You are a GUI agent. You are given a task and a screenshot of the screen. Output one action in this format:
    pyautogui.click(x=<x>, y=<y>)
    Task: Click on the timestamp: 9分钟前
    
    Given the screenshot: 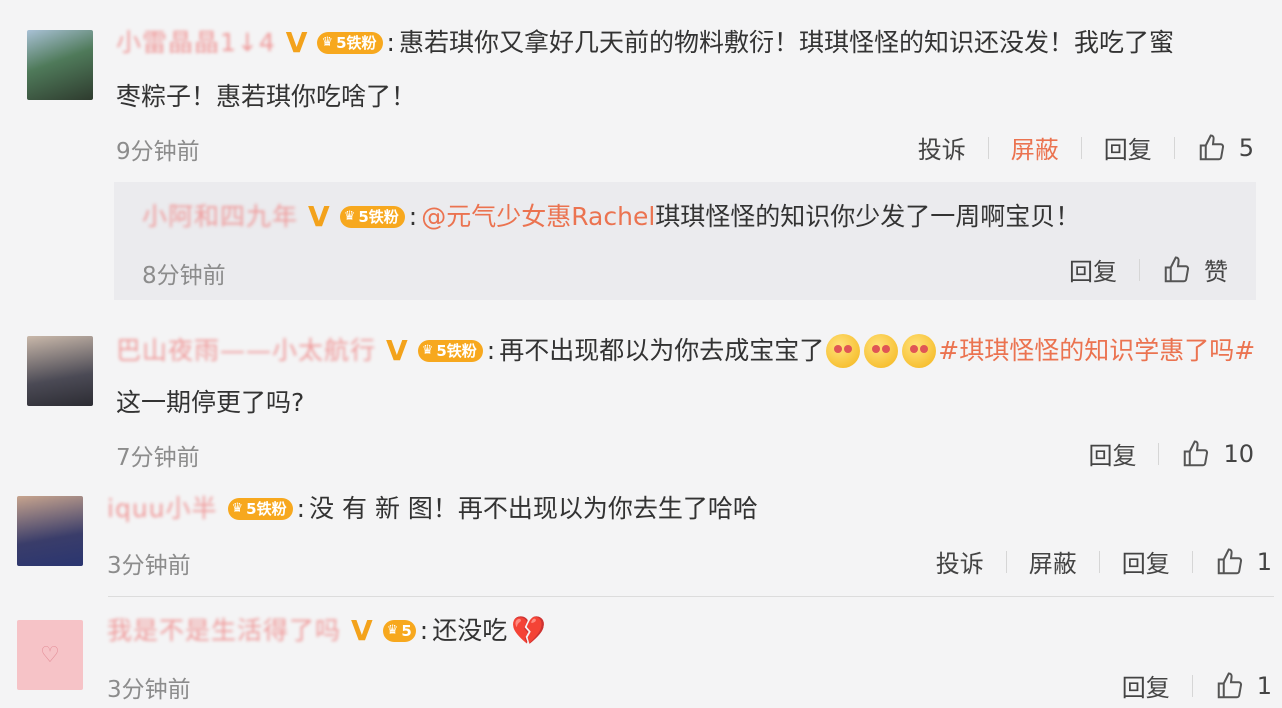 What is the action you would take?
    pyautogui.click(x=158, y=152)
    